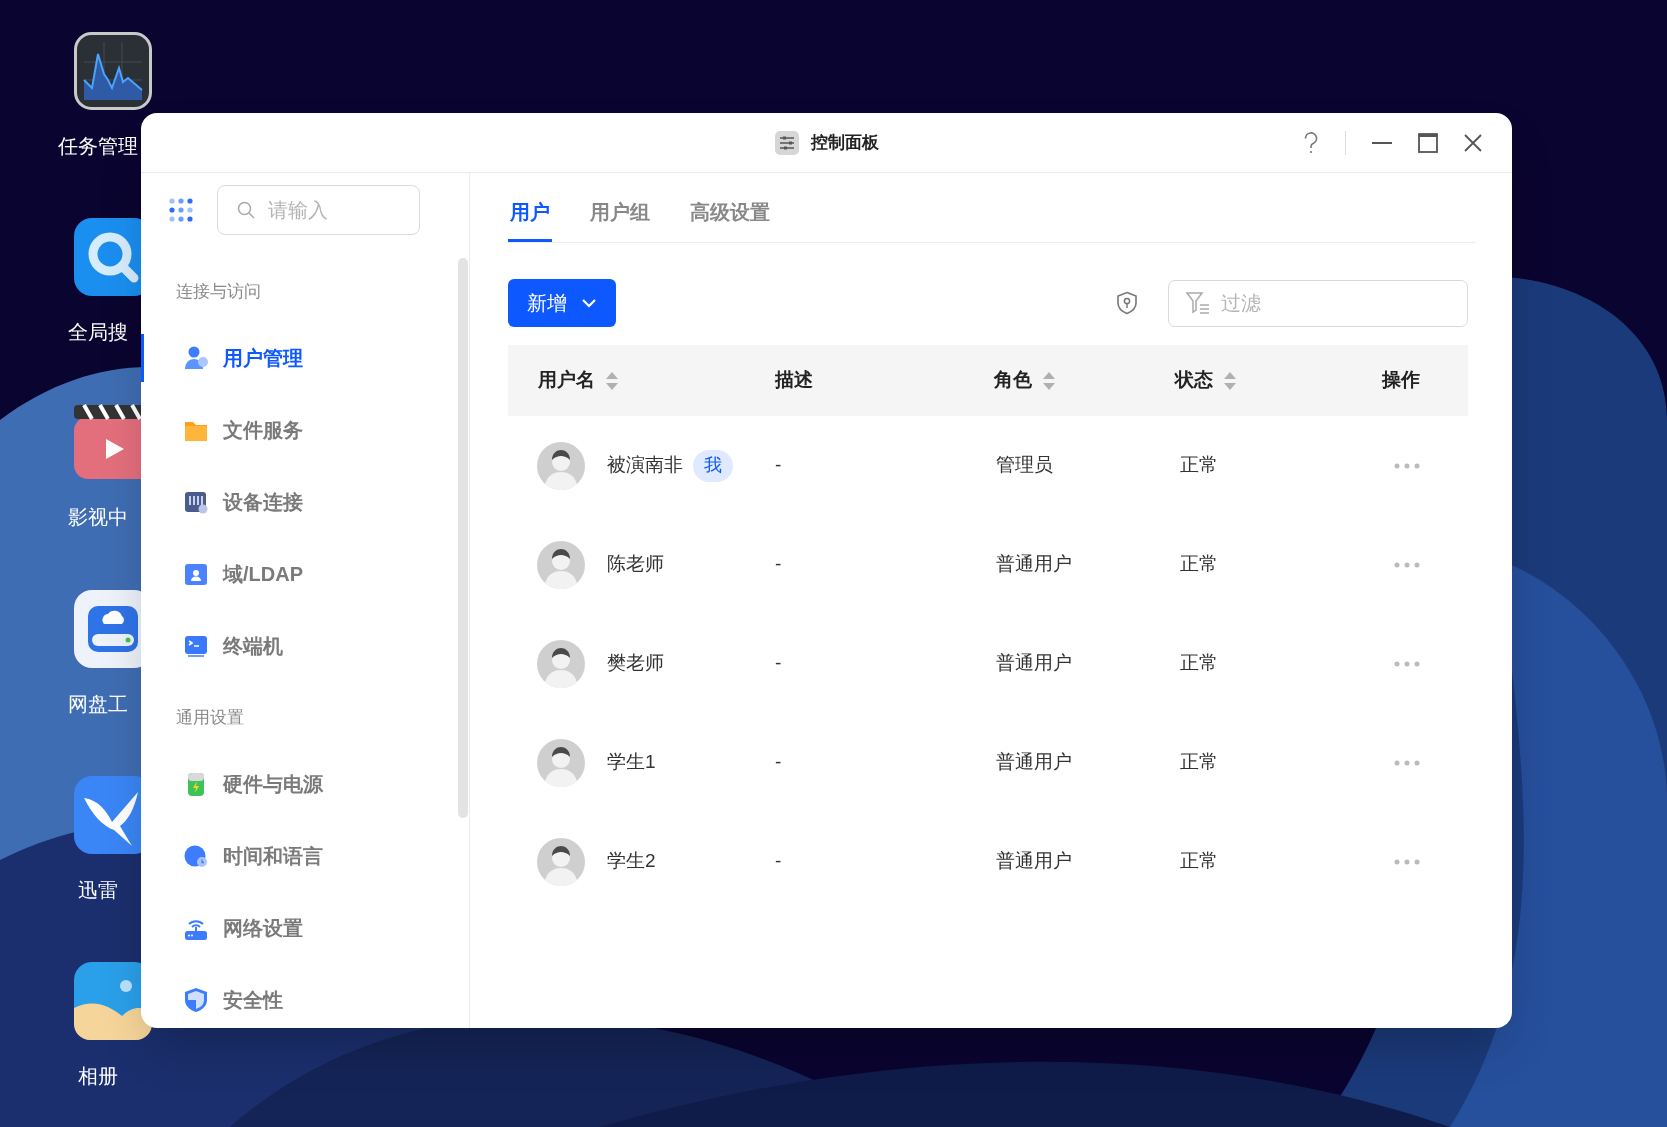  I want to click on minimize-icon, so click(1382, 142).